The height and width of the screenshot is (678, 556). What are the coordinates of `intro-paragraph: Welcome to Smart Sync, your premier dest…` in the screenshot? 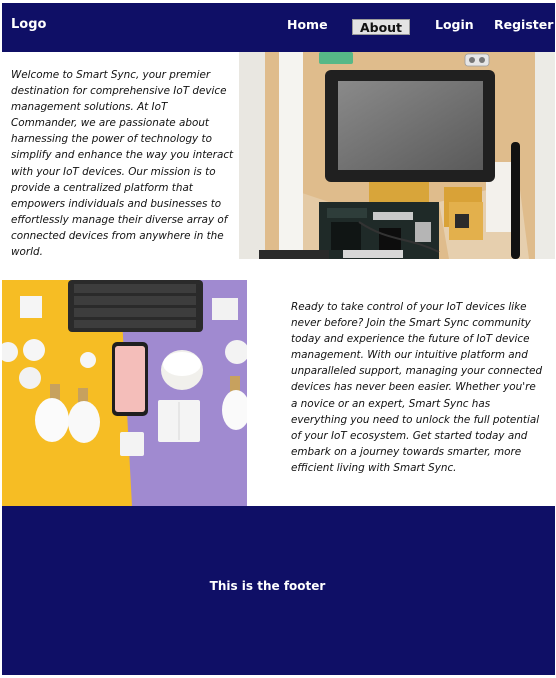 It's located at (122, 164).